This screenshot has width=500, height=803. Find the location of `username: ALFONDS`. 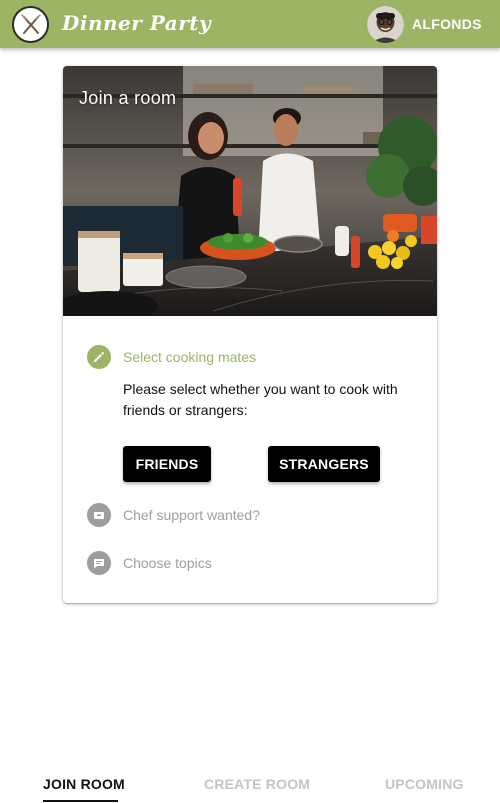

username: ALFONDS is located at coordinates (447, 24).